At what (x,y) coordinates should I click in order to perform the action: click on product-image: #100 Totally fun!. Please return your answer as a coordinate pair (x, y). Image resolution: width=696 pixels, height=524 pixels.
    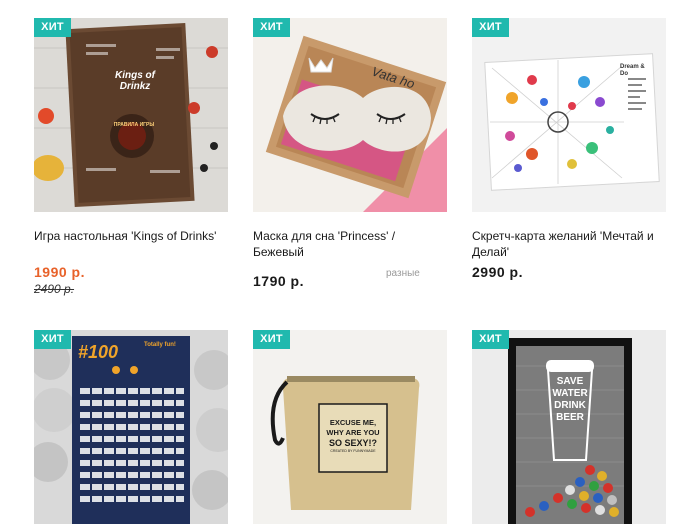
    Looking at the image, I should click on (131, 427).